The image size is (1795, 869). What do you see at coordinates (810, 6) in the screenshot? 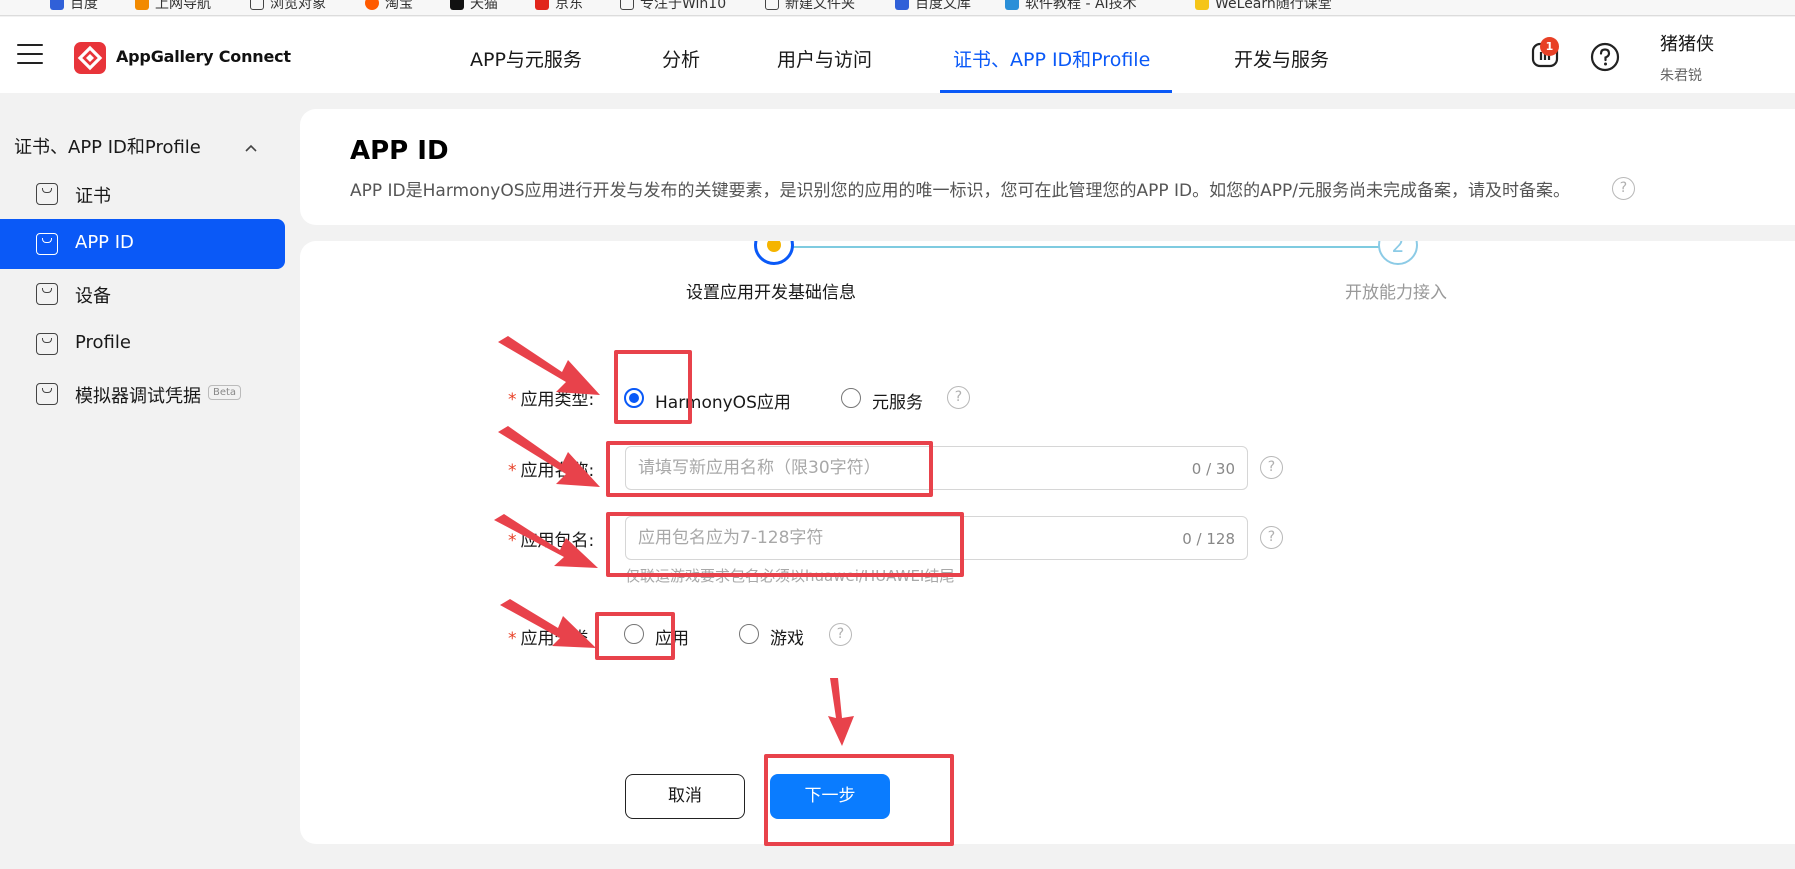
I see `bookmark-item: 新建文件夹` at bounding box center [810, 6].